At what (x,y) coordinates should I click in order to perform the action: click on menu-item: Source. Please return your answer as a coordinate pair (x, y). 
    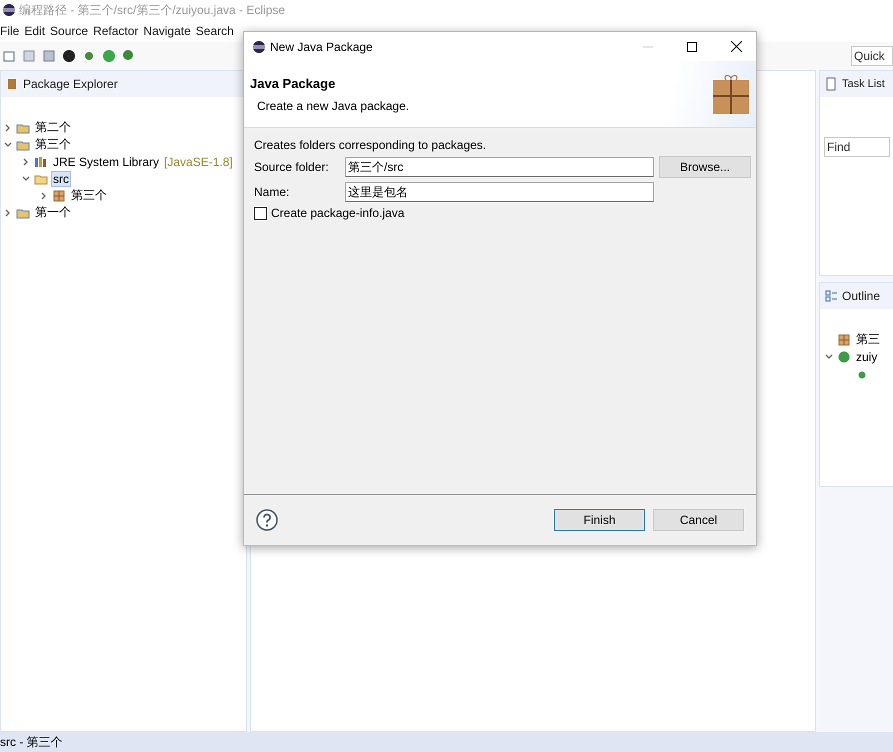
    Looking at the image, I should click on (69, 31).